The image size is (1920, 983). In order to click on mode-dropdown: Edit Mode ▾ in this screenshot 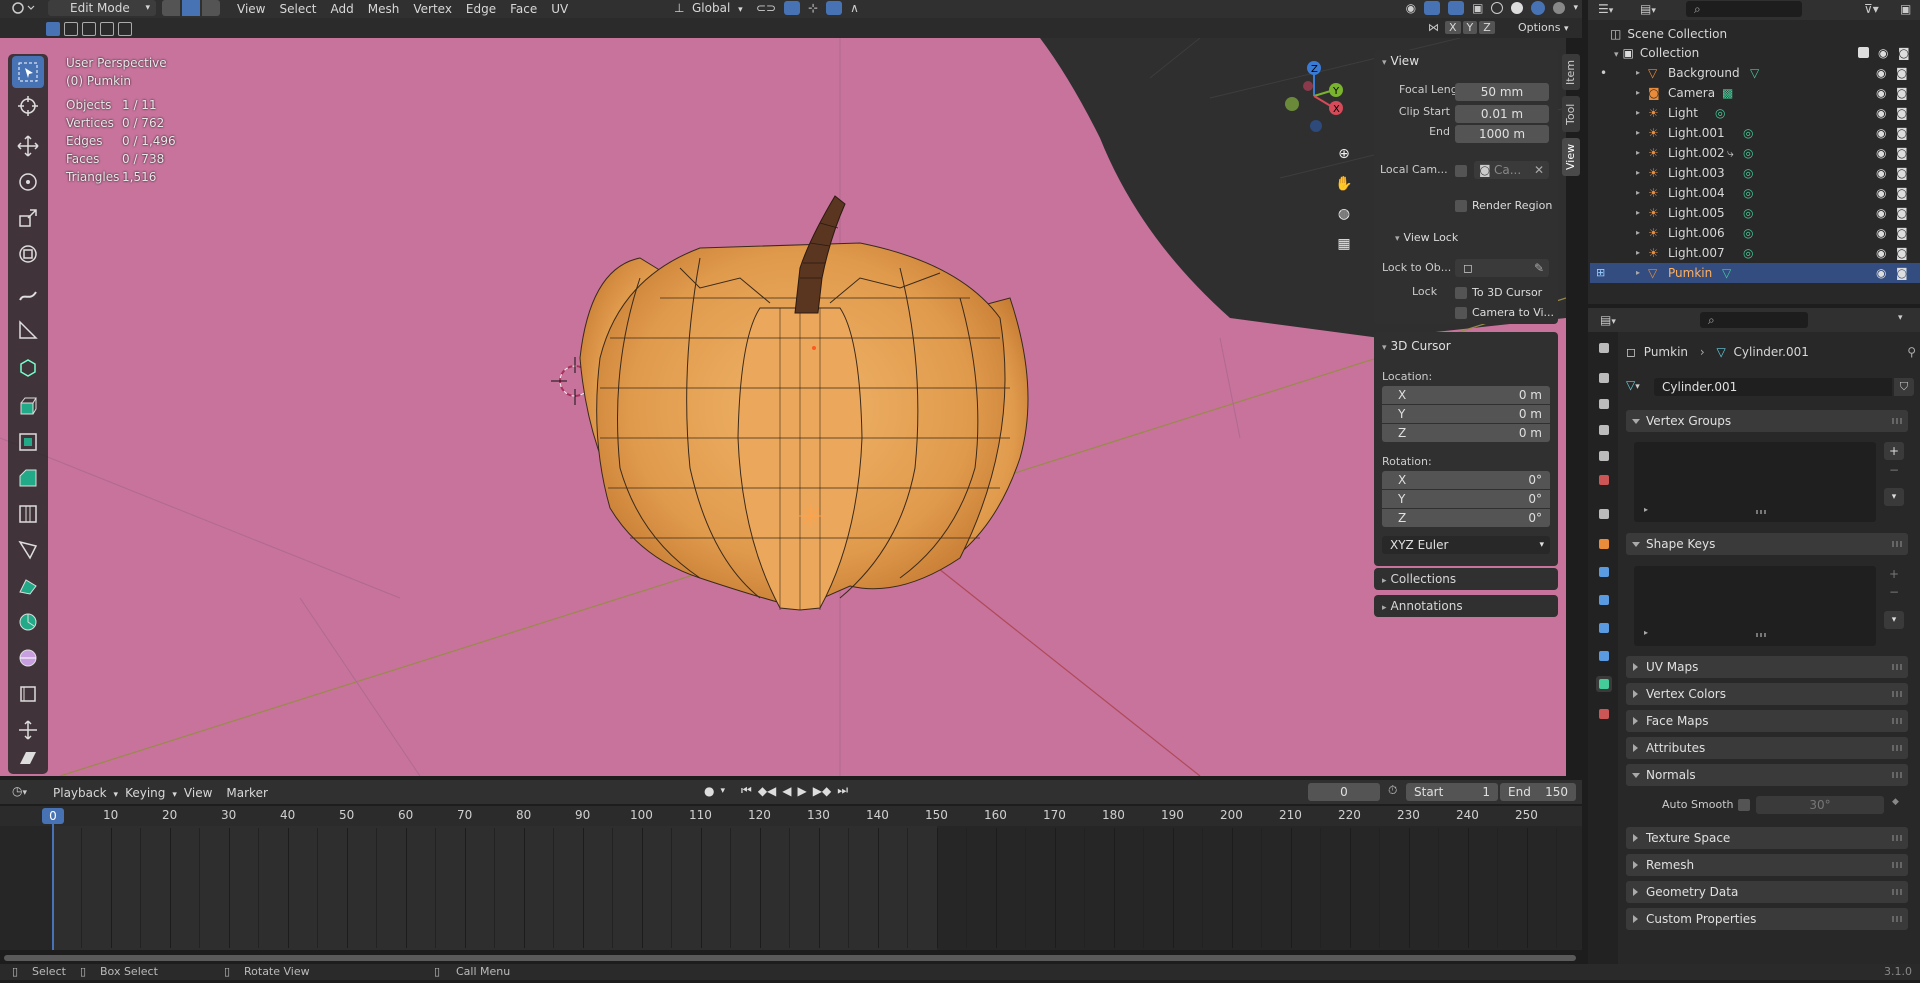, I will do `click(102, 8)`.